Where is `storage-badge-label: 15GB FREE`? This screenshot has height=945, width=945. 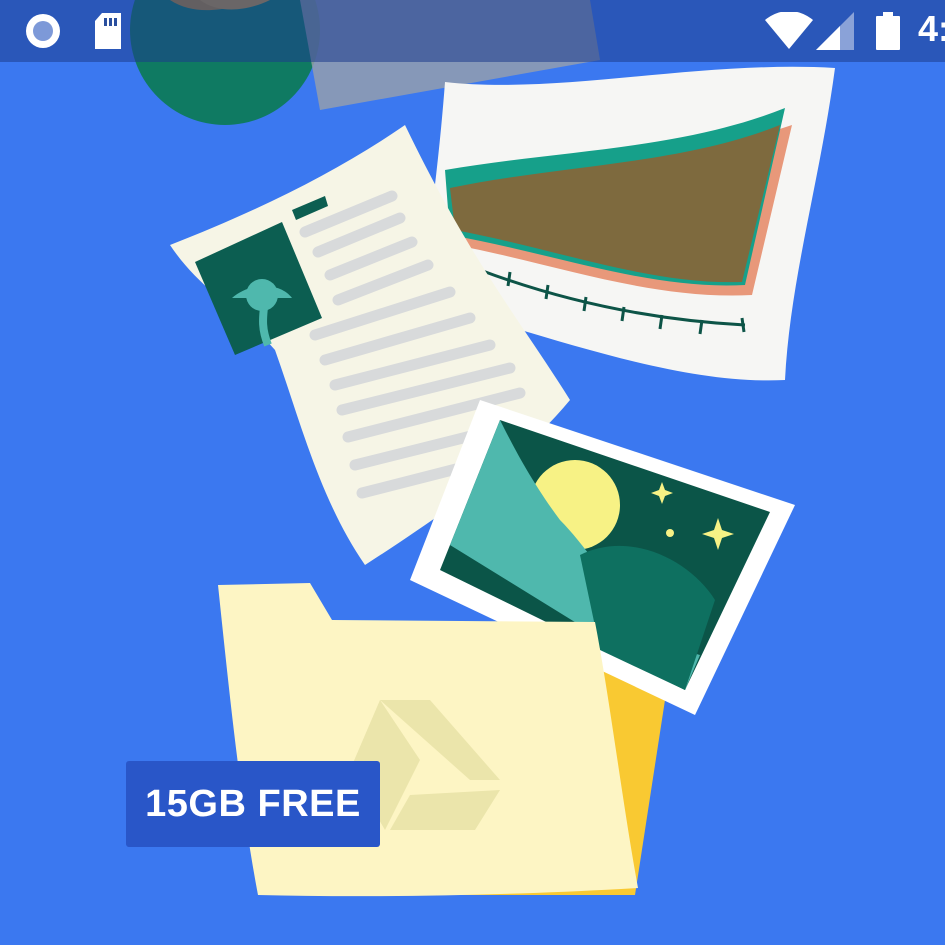 storage-badge-label: 15GB FREE is located at coordinates (253, 803).